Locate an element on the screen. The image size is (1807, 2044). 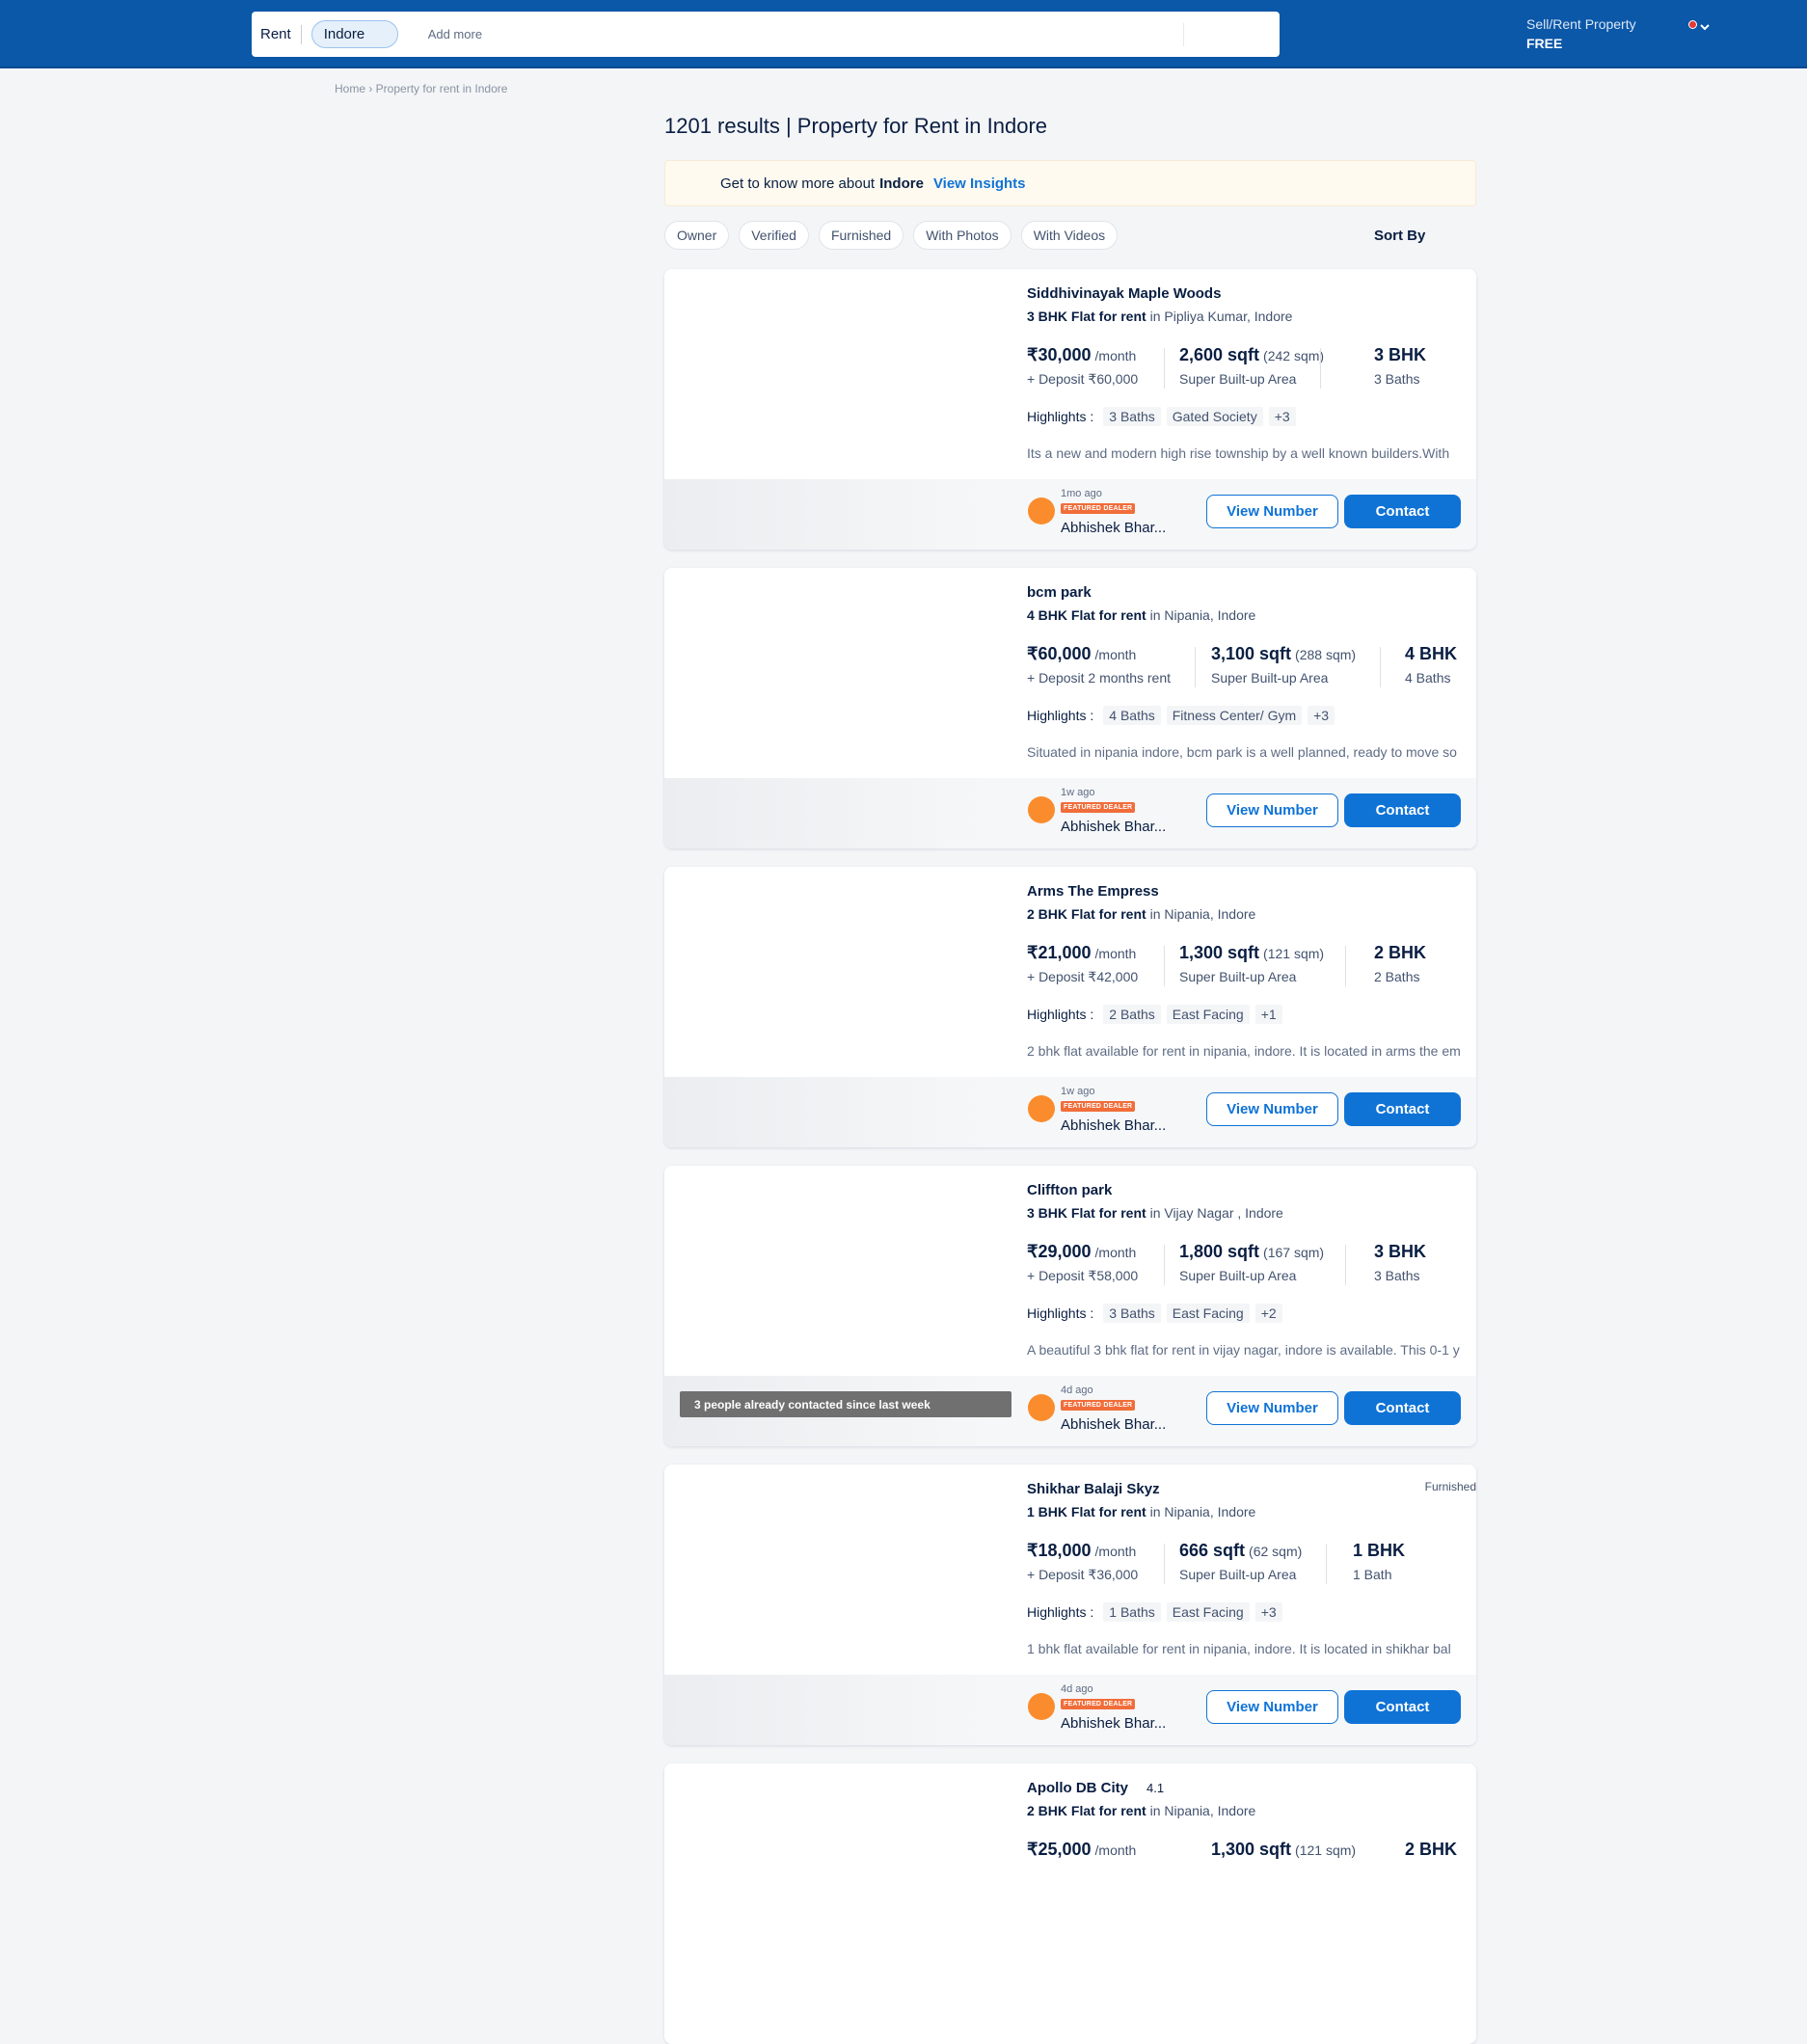
price: ₹21,000 is located at coordinates (1059, 953).